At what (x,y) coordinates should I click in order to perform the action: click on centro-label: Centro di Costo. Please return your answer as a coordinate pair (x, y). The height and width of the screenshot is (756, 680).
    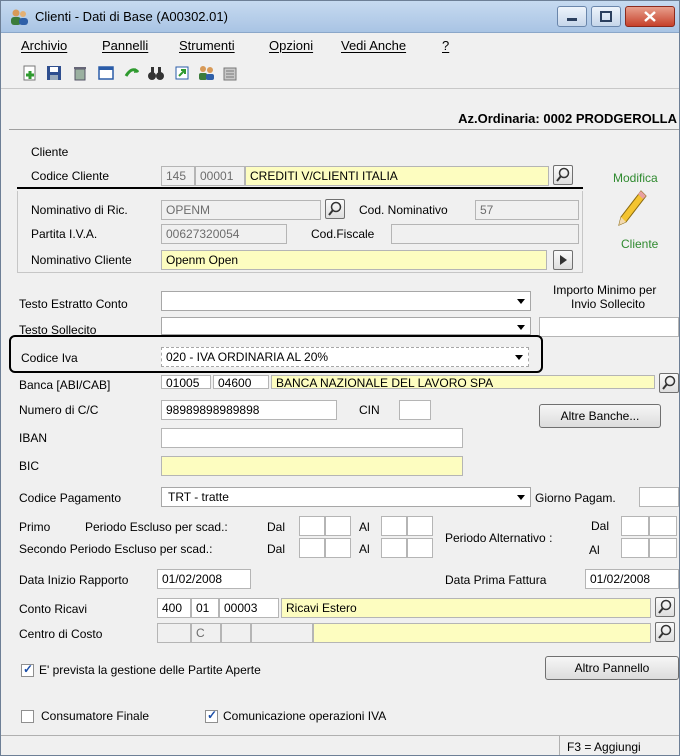
    Looking at the image, I should click on (61, 634).